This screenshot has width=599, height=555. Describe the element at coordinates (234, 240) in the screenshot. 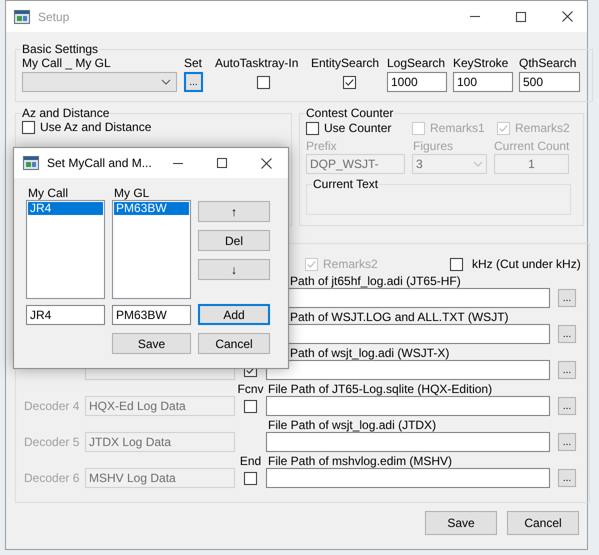

I see `list-button: Del` at that location.